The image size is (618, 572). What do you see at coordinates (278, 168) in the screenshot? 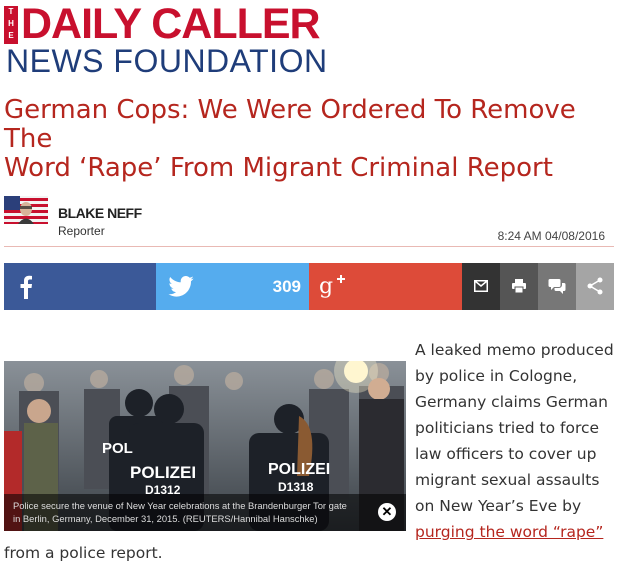
I see `headline-line-2: Word ‘Rape’ From Migrant Criminal Report` at bounding box center [278, 168].